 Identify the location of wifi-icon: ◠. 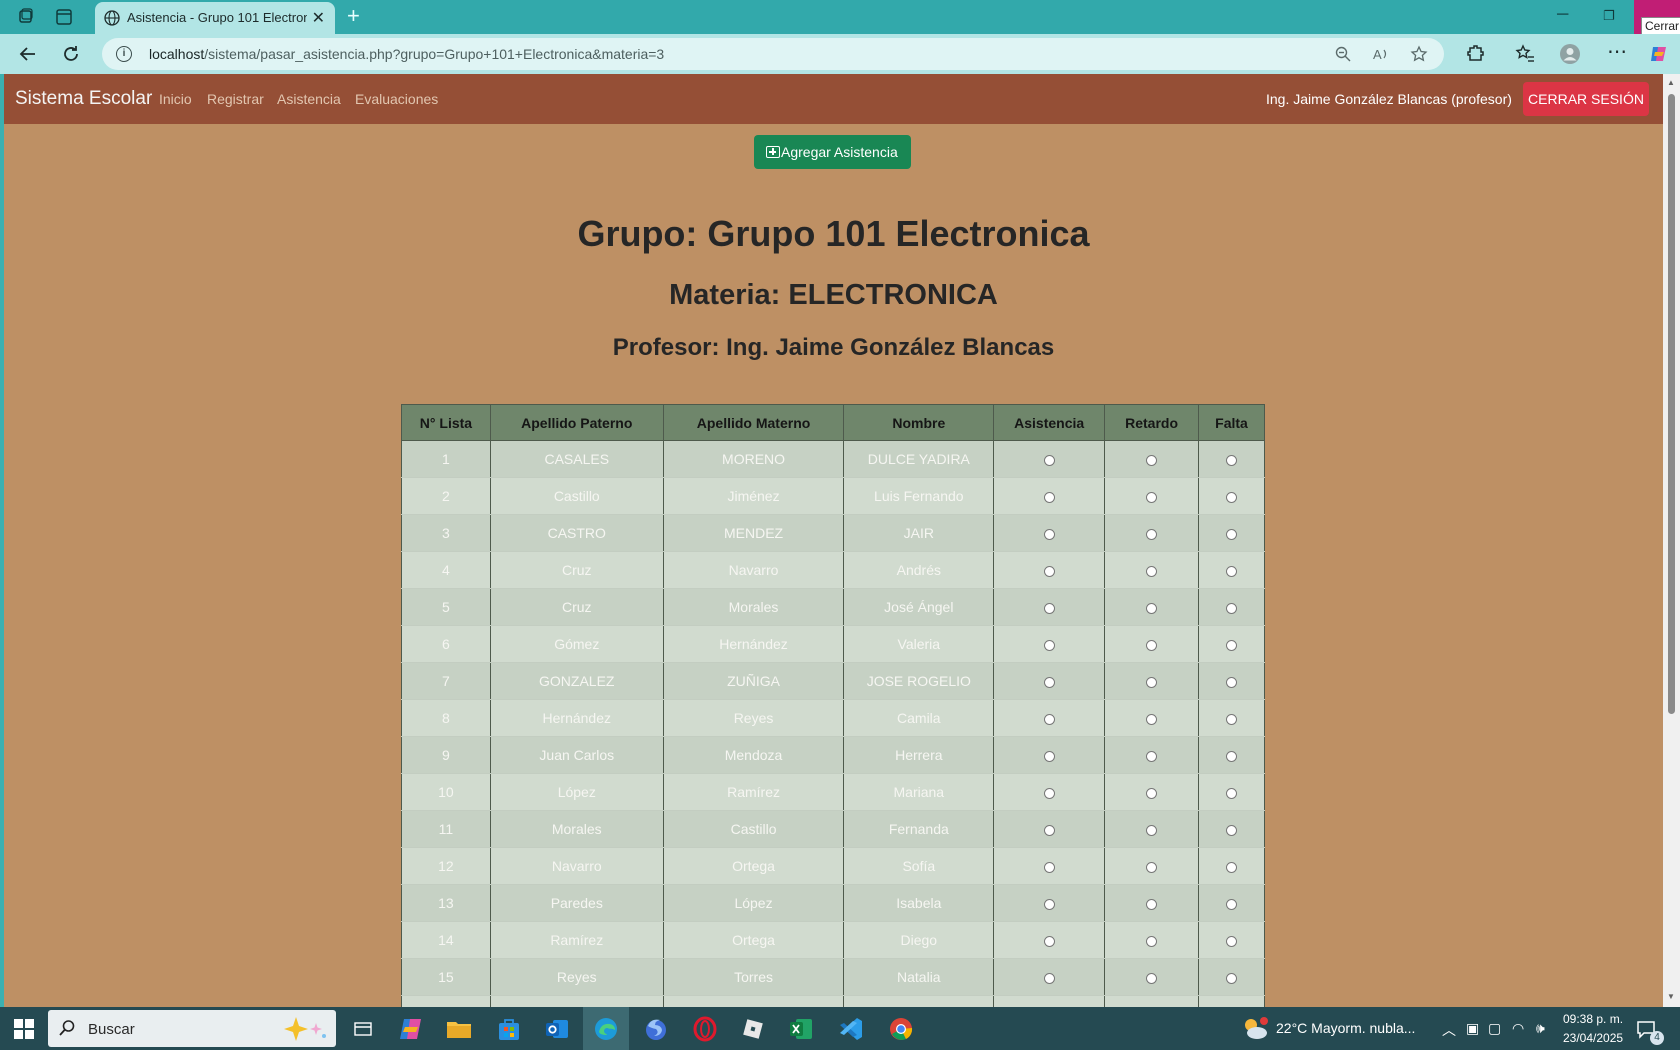
(1518, 1028).